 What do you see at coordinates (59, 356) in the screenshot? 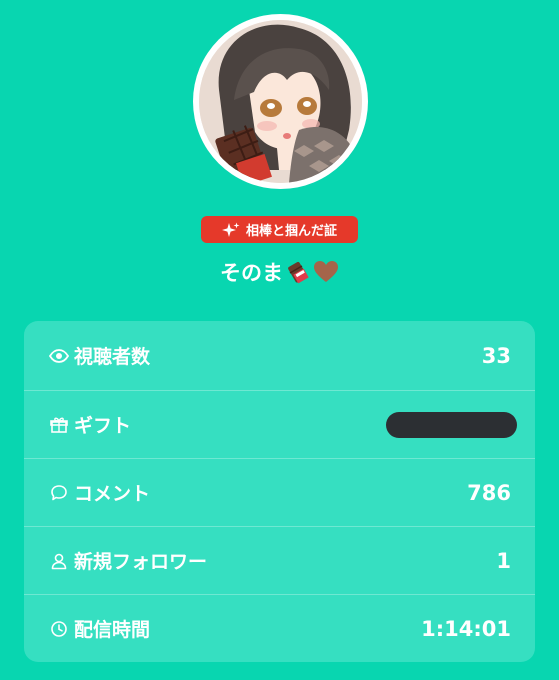
I see `eye-icon` at bounding box center [59, 356].